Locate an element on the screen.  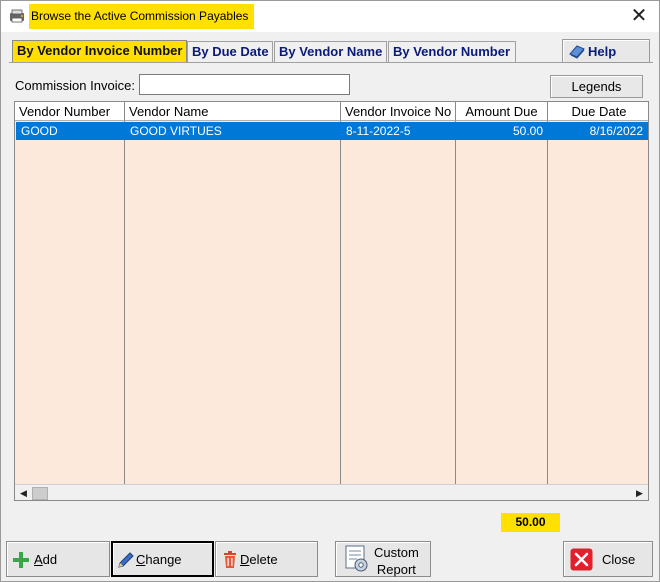
app-icon is located at coordinates (18, 16).